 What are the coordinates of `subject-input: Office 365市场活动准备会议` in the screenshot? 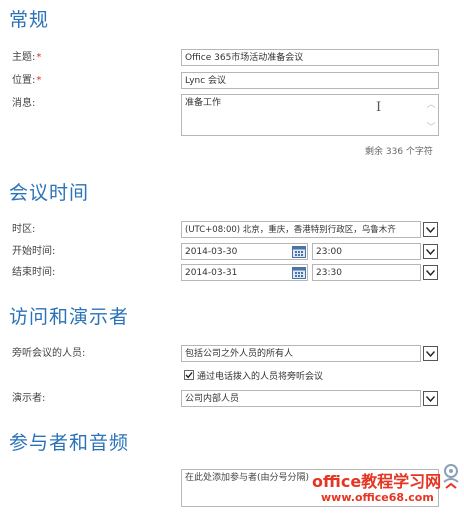 It's located at (310, 57).